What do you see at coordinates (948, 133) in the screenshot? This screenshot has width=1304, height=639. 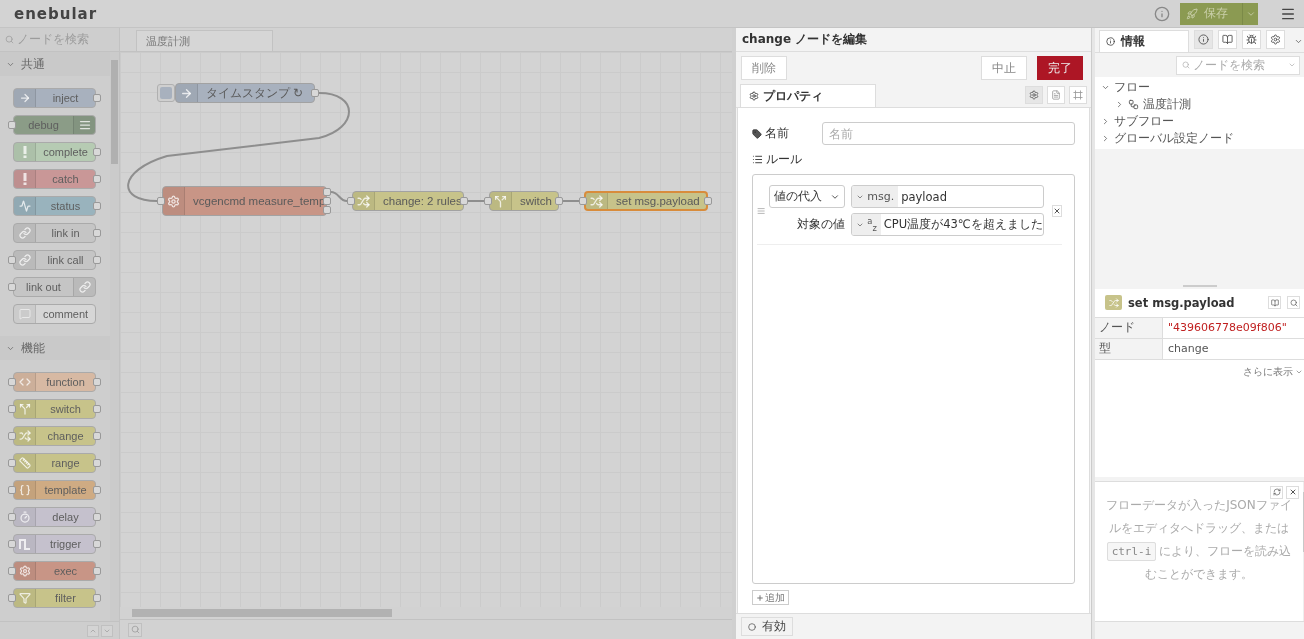 I see `name-input: 名前` at bounding box center [948, 133].